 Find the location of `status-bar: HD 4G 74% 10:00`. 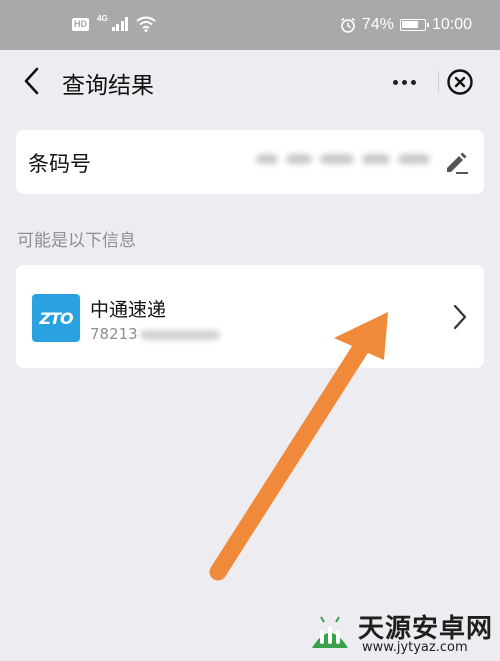

status-bar: HD 4G 74% 10:00 is located at coordinates (250, 25).